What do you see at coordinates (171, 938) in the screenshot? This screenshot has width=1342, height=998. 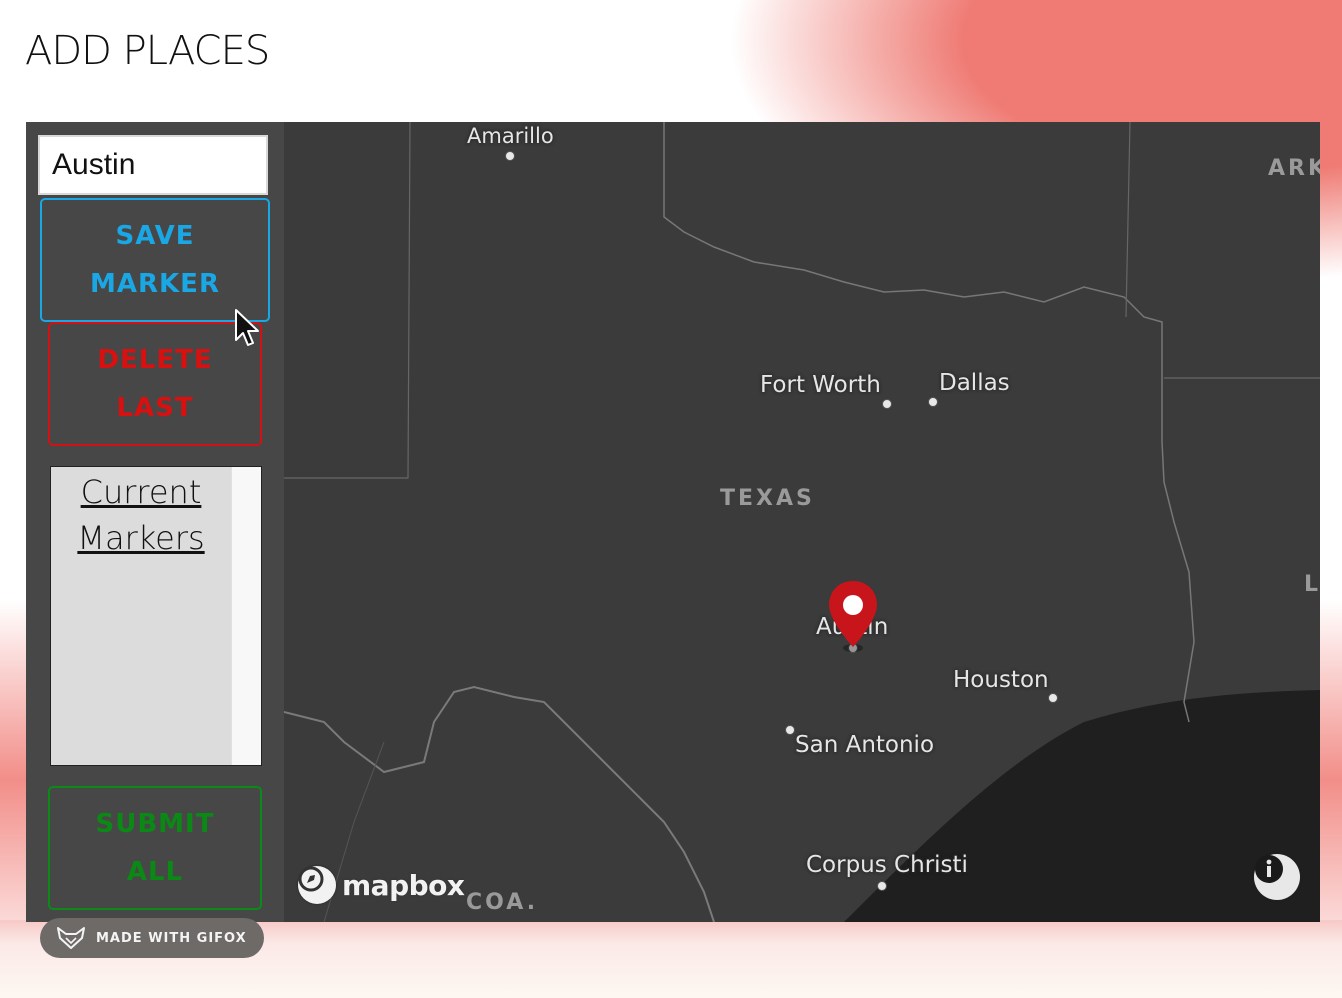 I see `gifox-badge-label: MADE WITH GIFOX` at bounding box center [171, 938].